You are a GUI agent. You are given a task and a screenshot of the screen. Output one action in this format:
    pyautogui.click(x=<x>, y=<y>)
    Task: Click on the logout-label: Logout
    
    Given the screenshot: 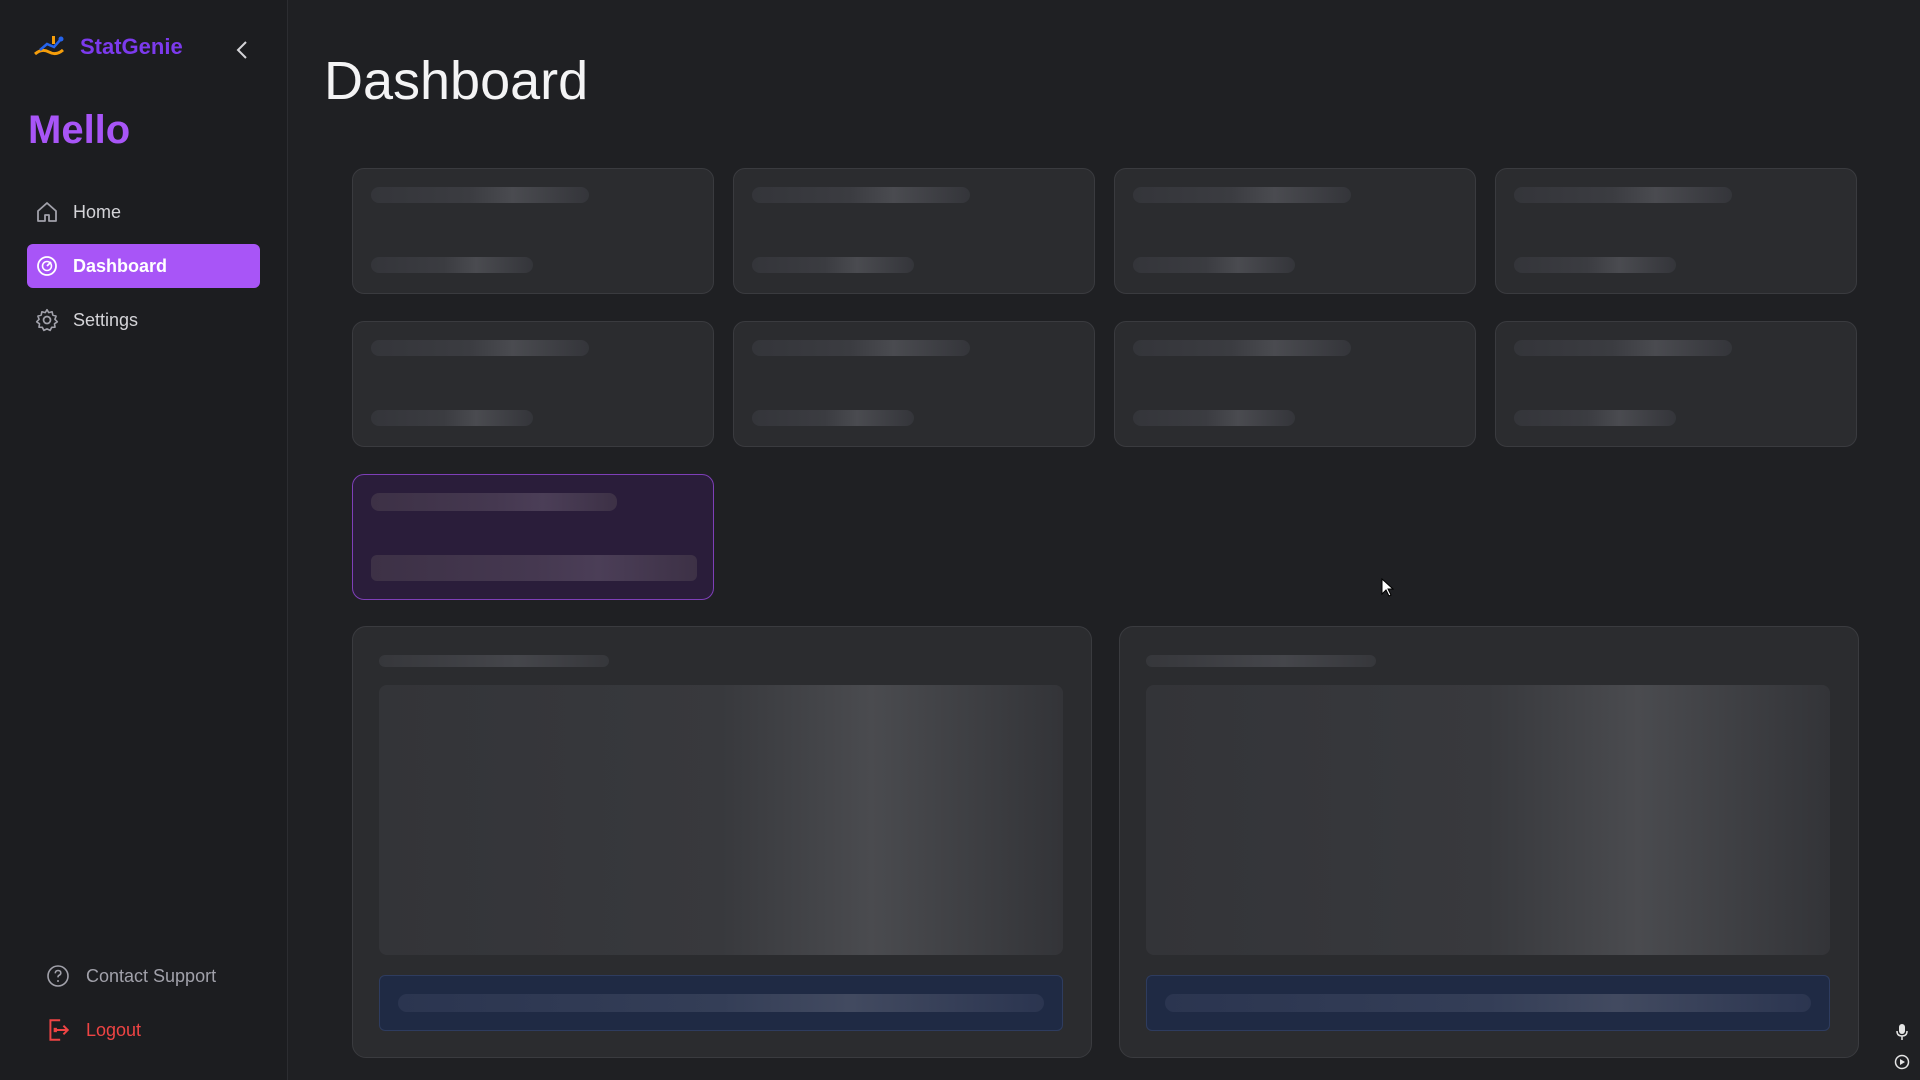 What is the action you would take?
    pyautogui.click(x=114, y=1029)
    